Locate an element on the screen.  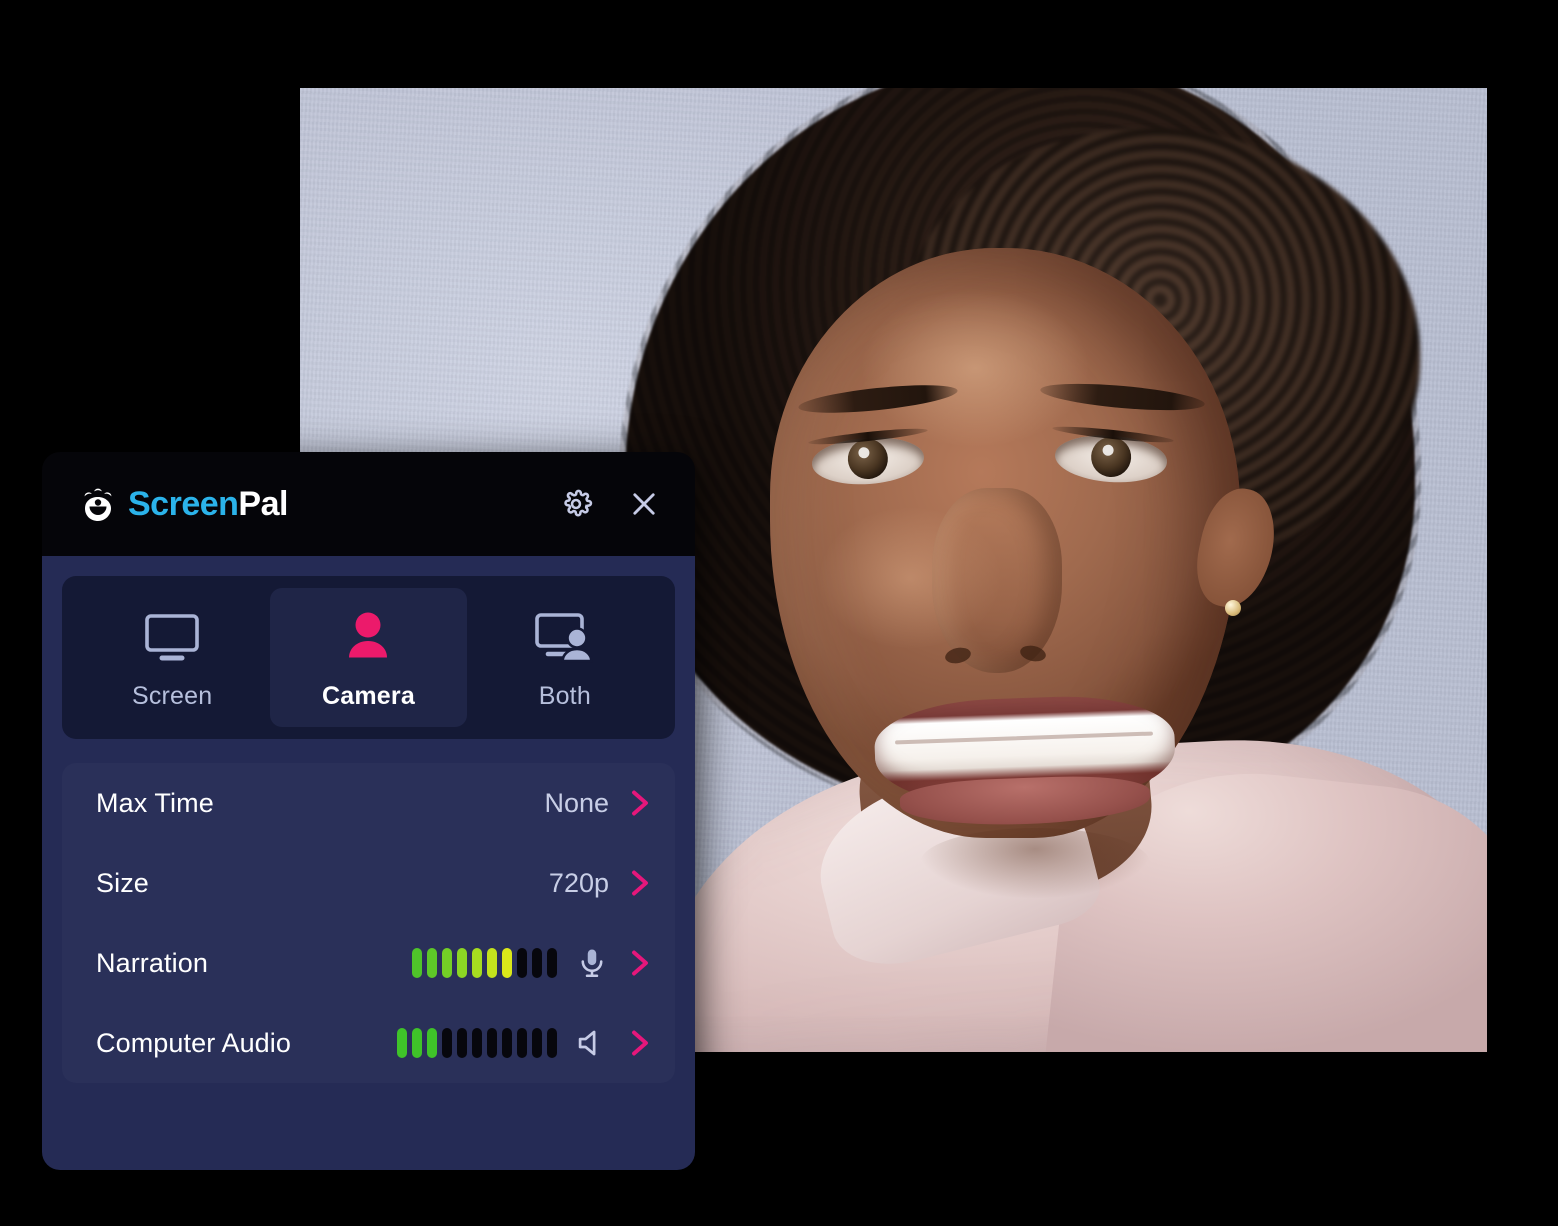
preview-iris-left is located at coordinates (868, 459).